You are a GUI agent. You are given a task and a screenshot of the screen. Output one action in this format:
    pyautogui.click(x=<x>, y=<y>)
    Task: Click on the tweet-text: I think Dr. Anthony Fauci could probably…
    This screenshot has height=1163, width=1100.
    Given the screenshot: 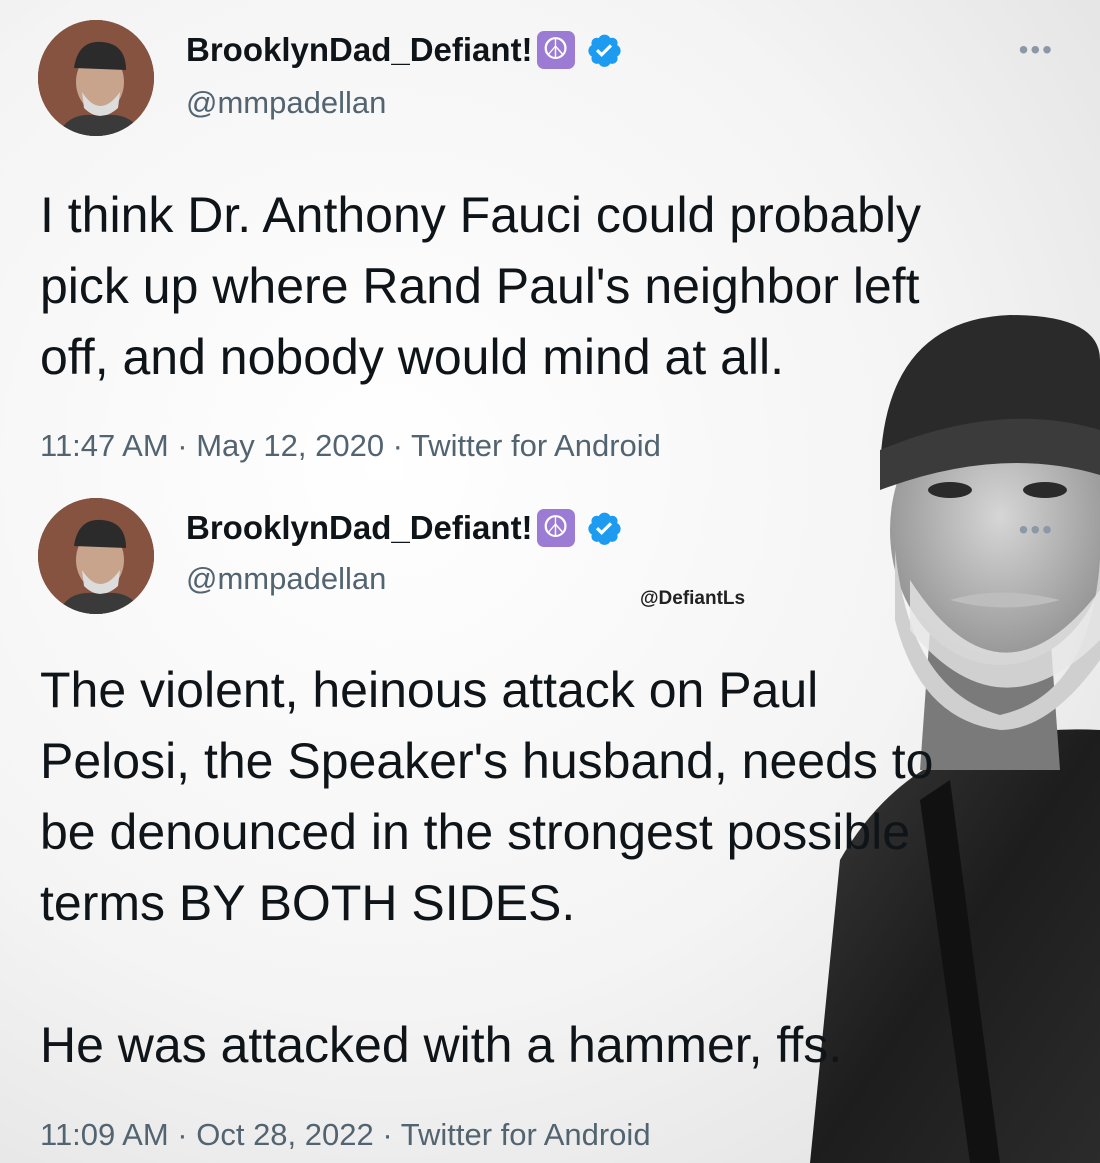 What is the action you would take?
    pyautogui.click(x=481, y=286)
    